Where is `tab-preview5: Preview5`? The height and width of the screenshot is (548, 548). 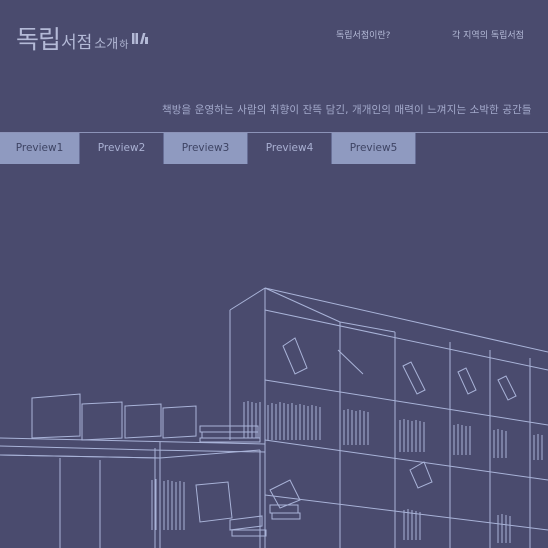 tab-preview5: Preview5 is located at coordinates (374, 148).